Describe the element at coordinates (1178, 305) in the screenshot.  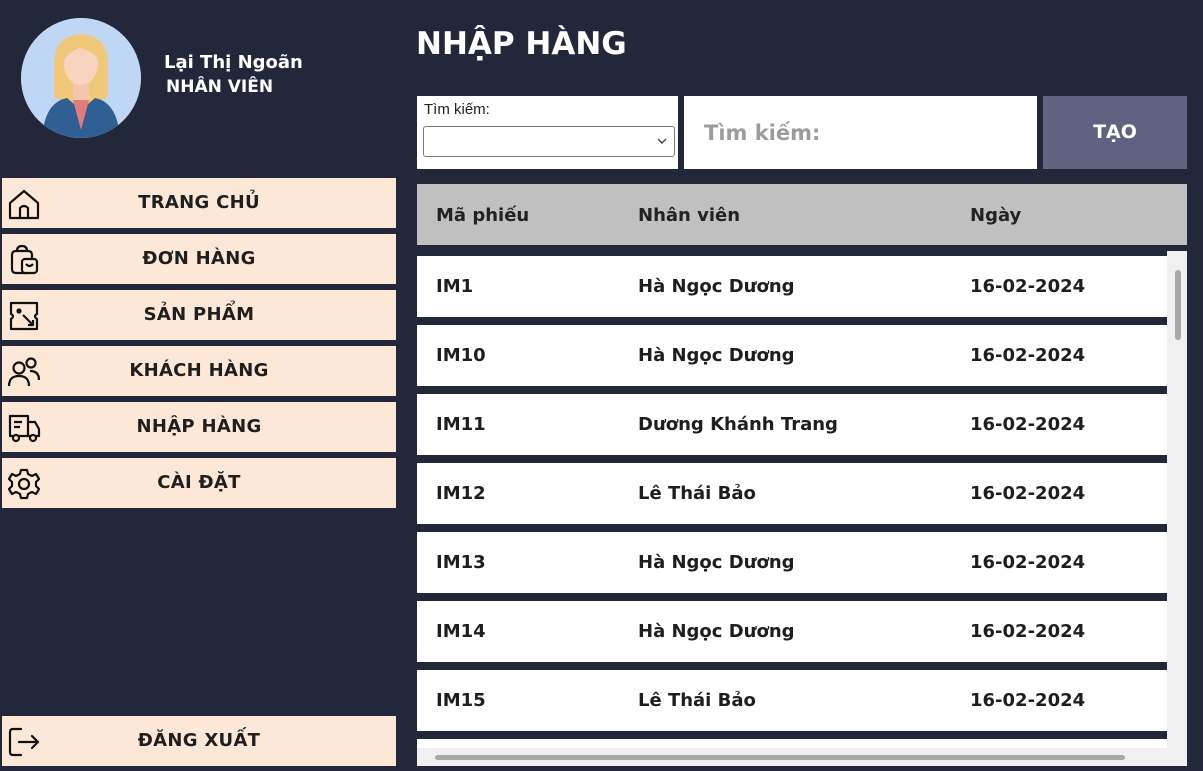
I see `vertical-scrollbar-thumb` at that location.